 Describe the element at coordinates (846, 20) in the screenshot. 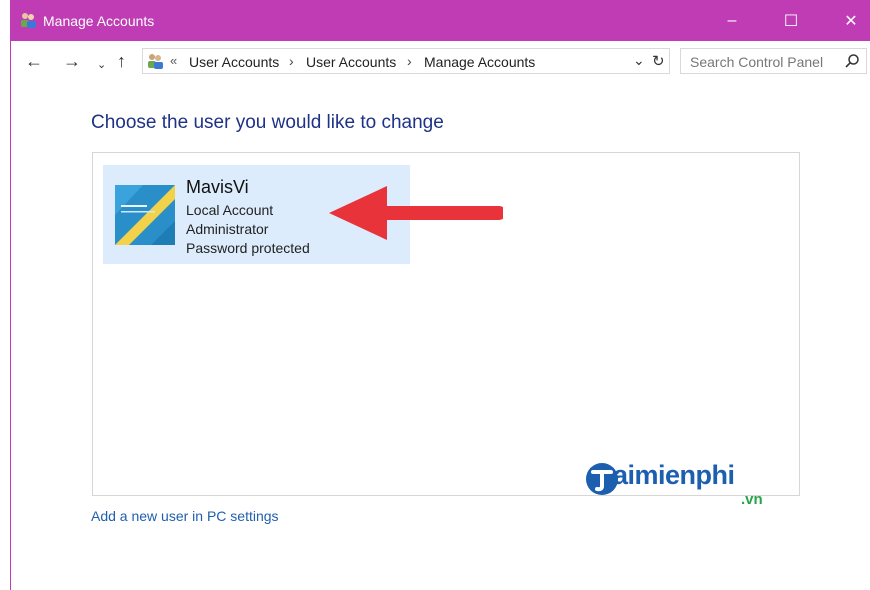

I see `close-button: ✕` at that location.